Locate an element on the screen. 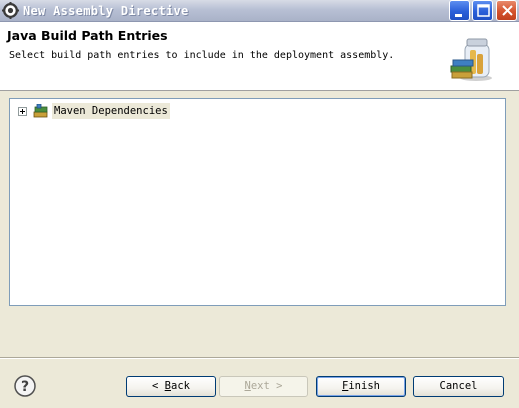 Image resolution: width=519 pixels, height=408 pixels. eclipse-gear-icon is located at coordinates (10, 10).